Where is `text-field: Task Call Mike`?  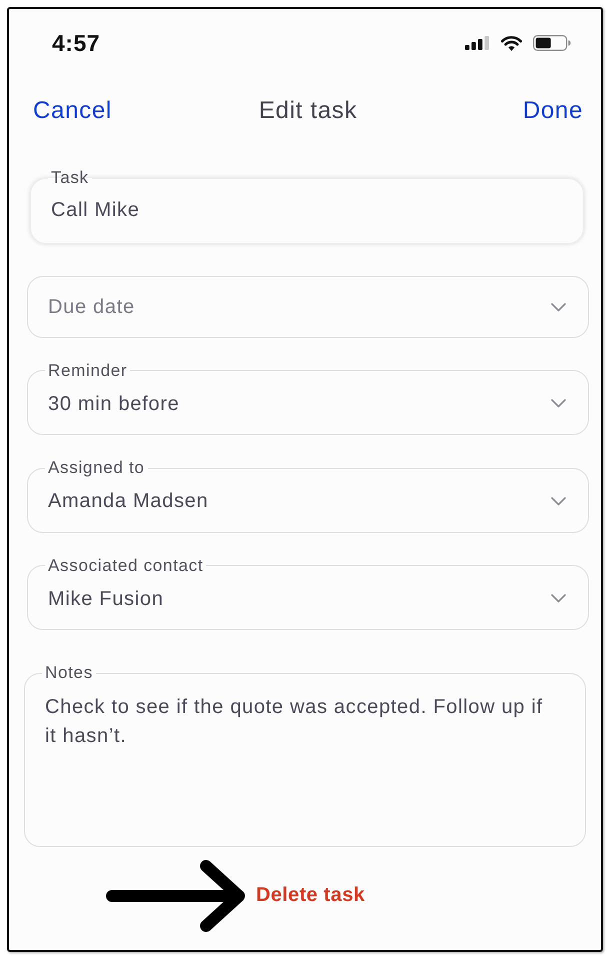
text-field: Task Call Mike is located at coordinates (307, 206).